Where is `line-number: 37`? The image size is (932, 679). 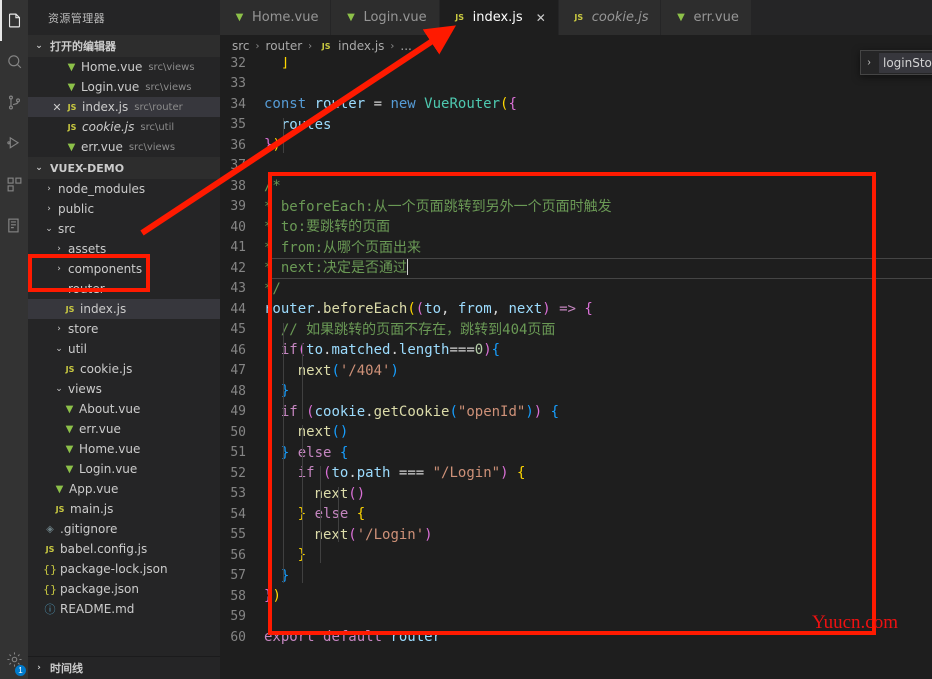 line-number: 37 is located at coordinates (238, 166).